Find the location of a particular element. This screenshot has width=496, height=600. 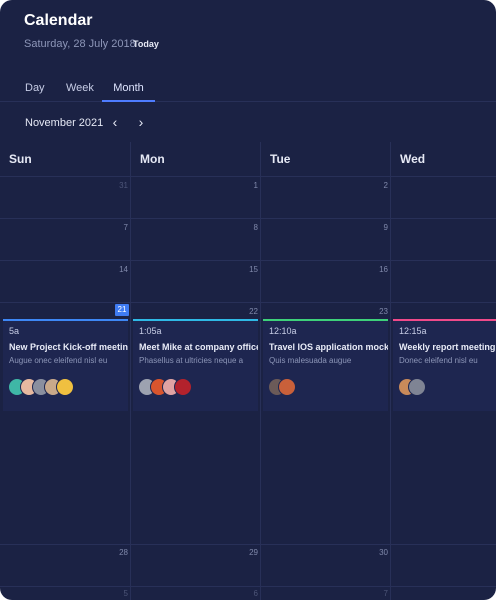

view-tabs: Day Week Month is located at coordinates (248, 88).